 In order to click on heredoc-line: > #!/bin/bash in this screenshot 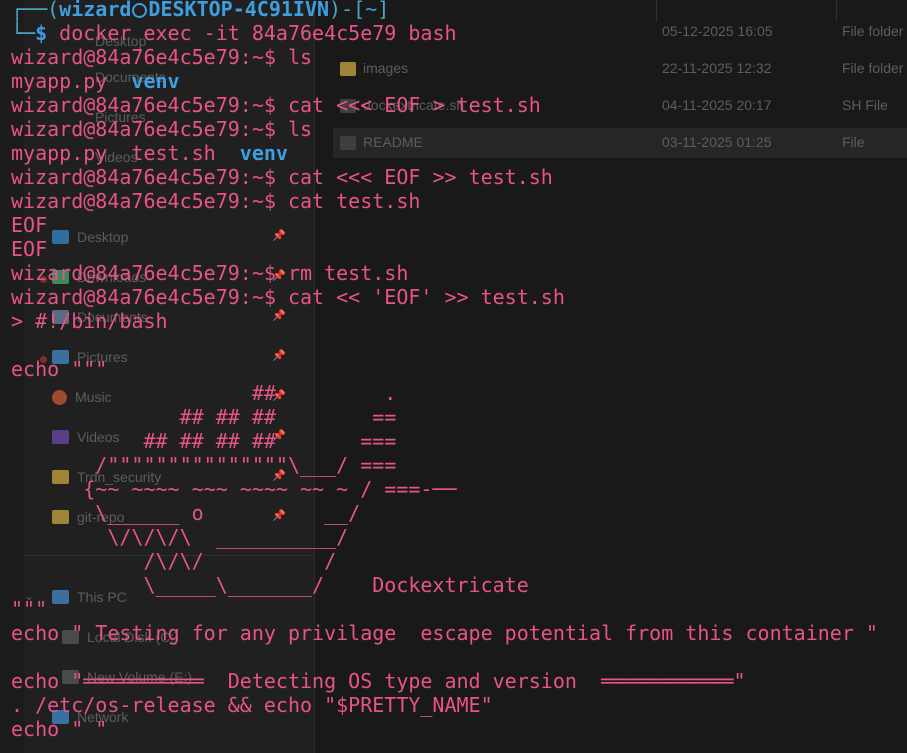, I will do `click(89, 321)`.